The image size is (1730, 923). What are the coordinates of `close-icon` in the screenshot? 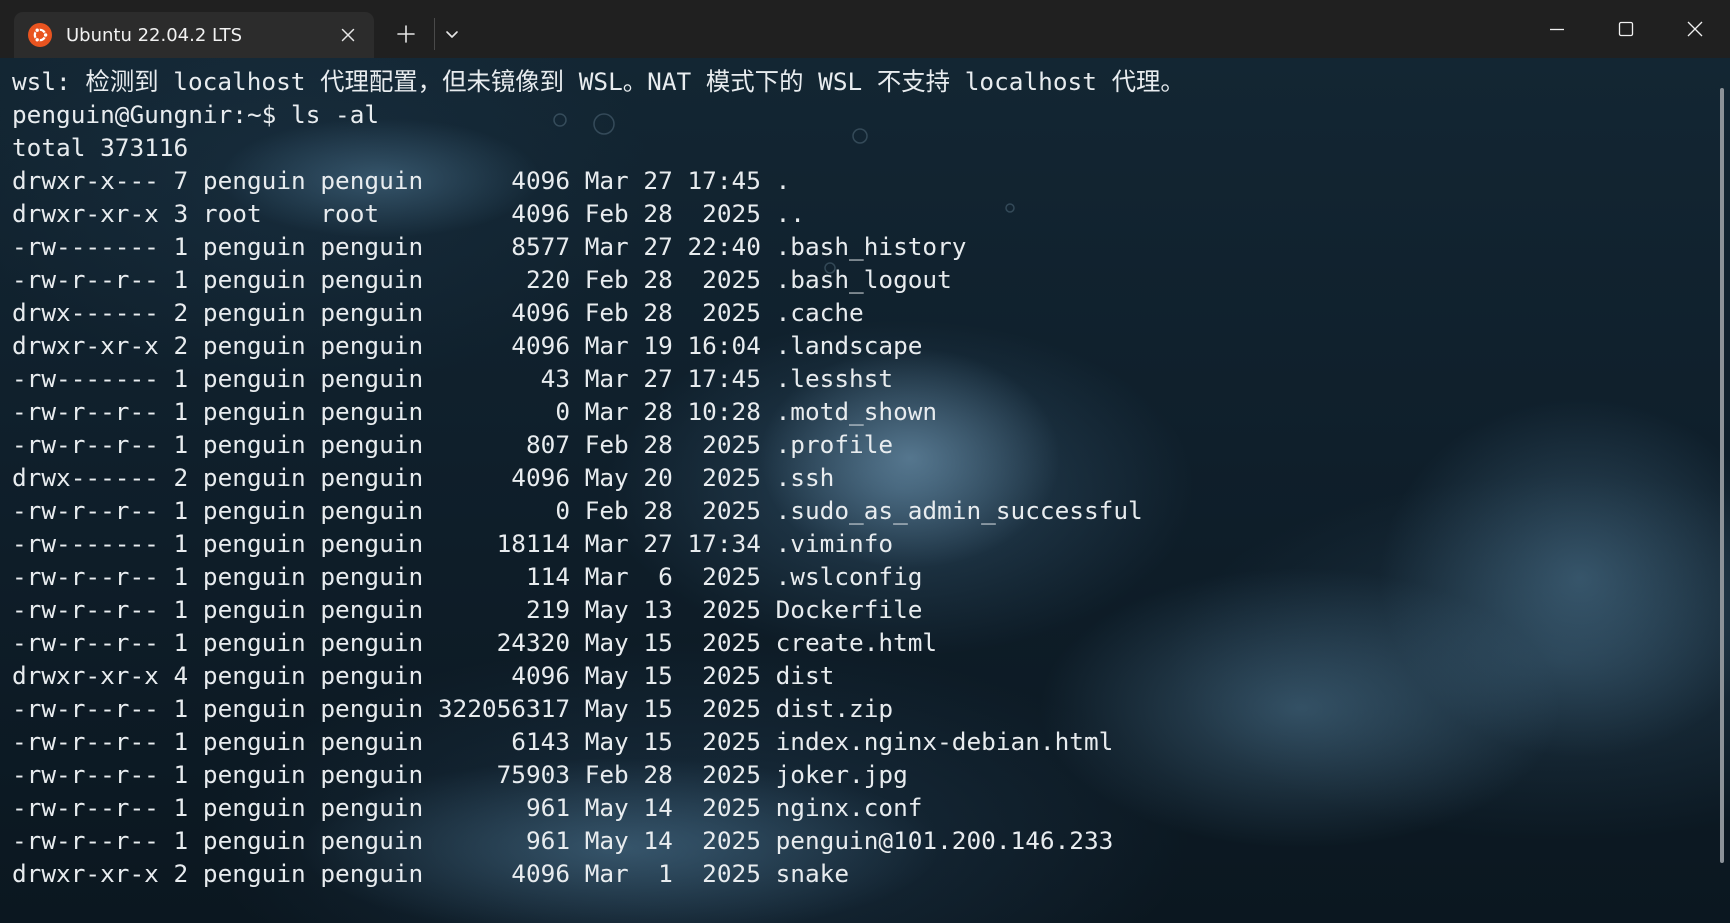 It's located at (1695, 29).